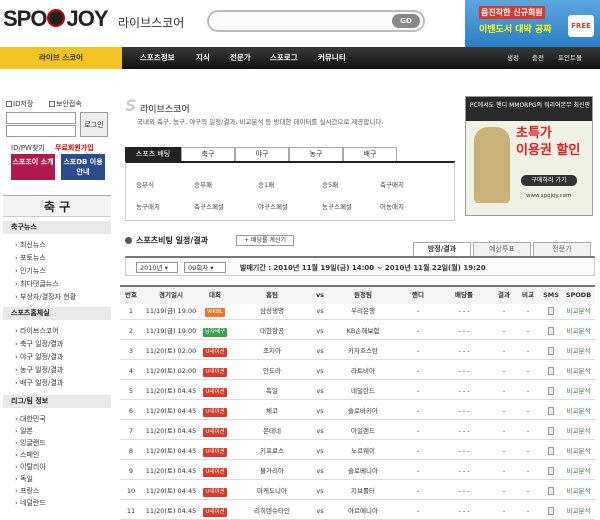 The width and height of the screenshot is (600, 520). What do you see at coordinates (39, 357) in the screenshot?
I see `sidebar-item-baseball-schedule: › 야구 일정/결과` at bounding box center [39, 357].